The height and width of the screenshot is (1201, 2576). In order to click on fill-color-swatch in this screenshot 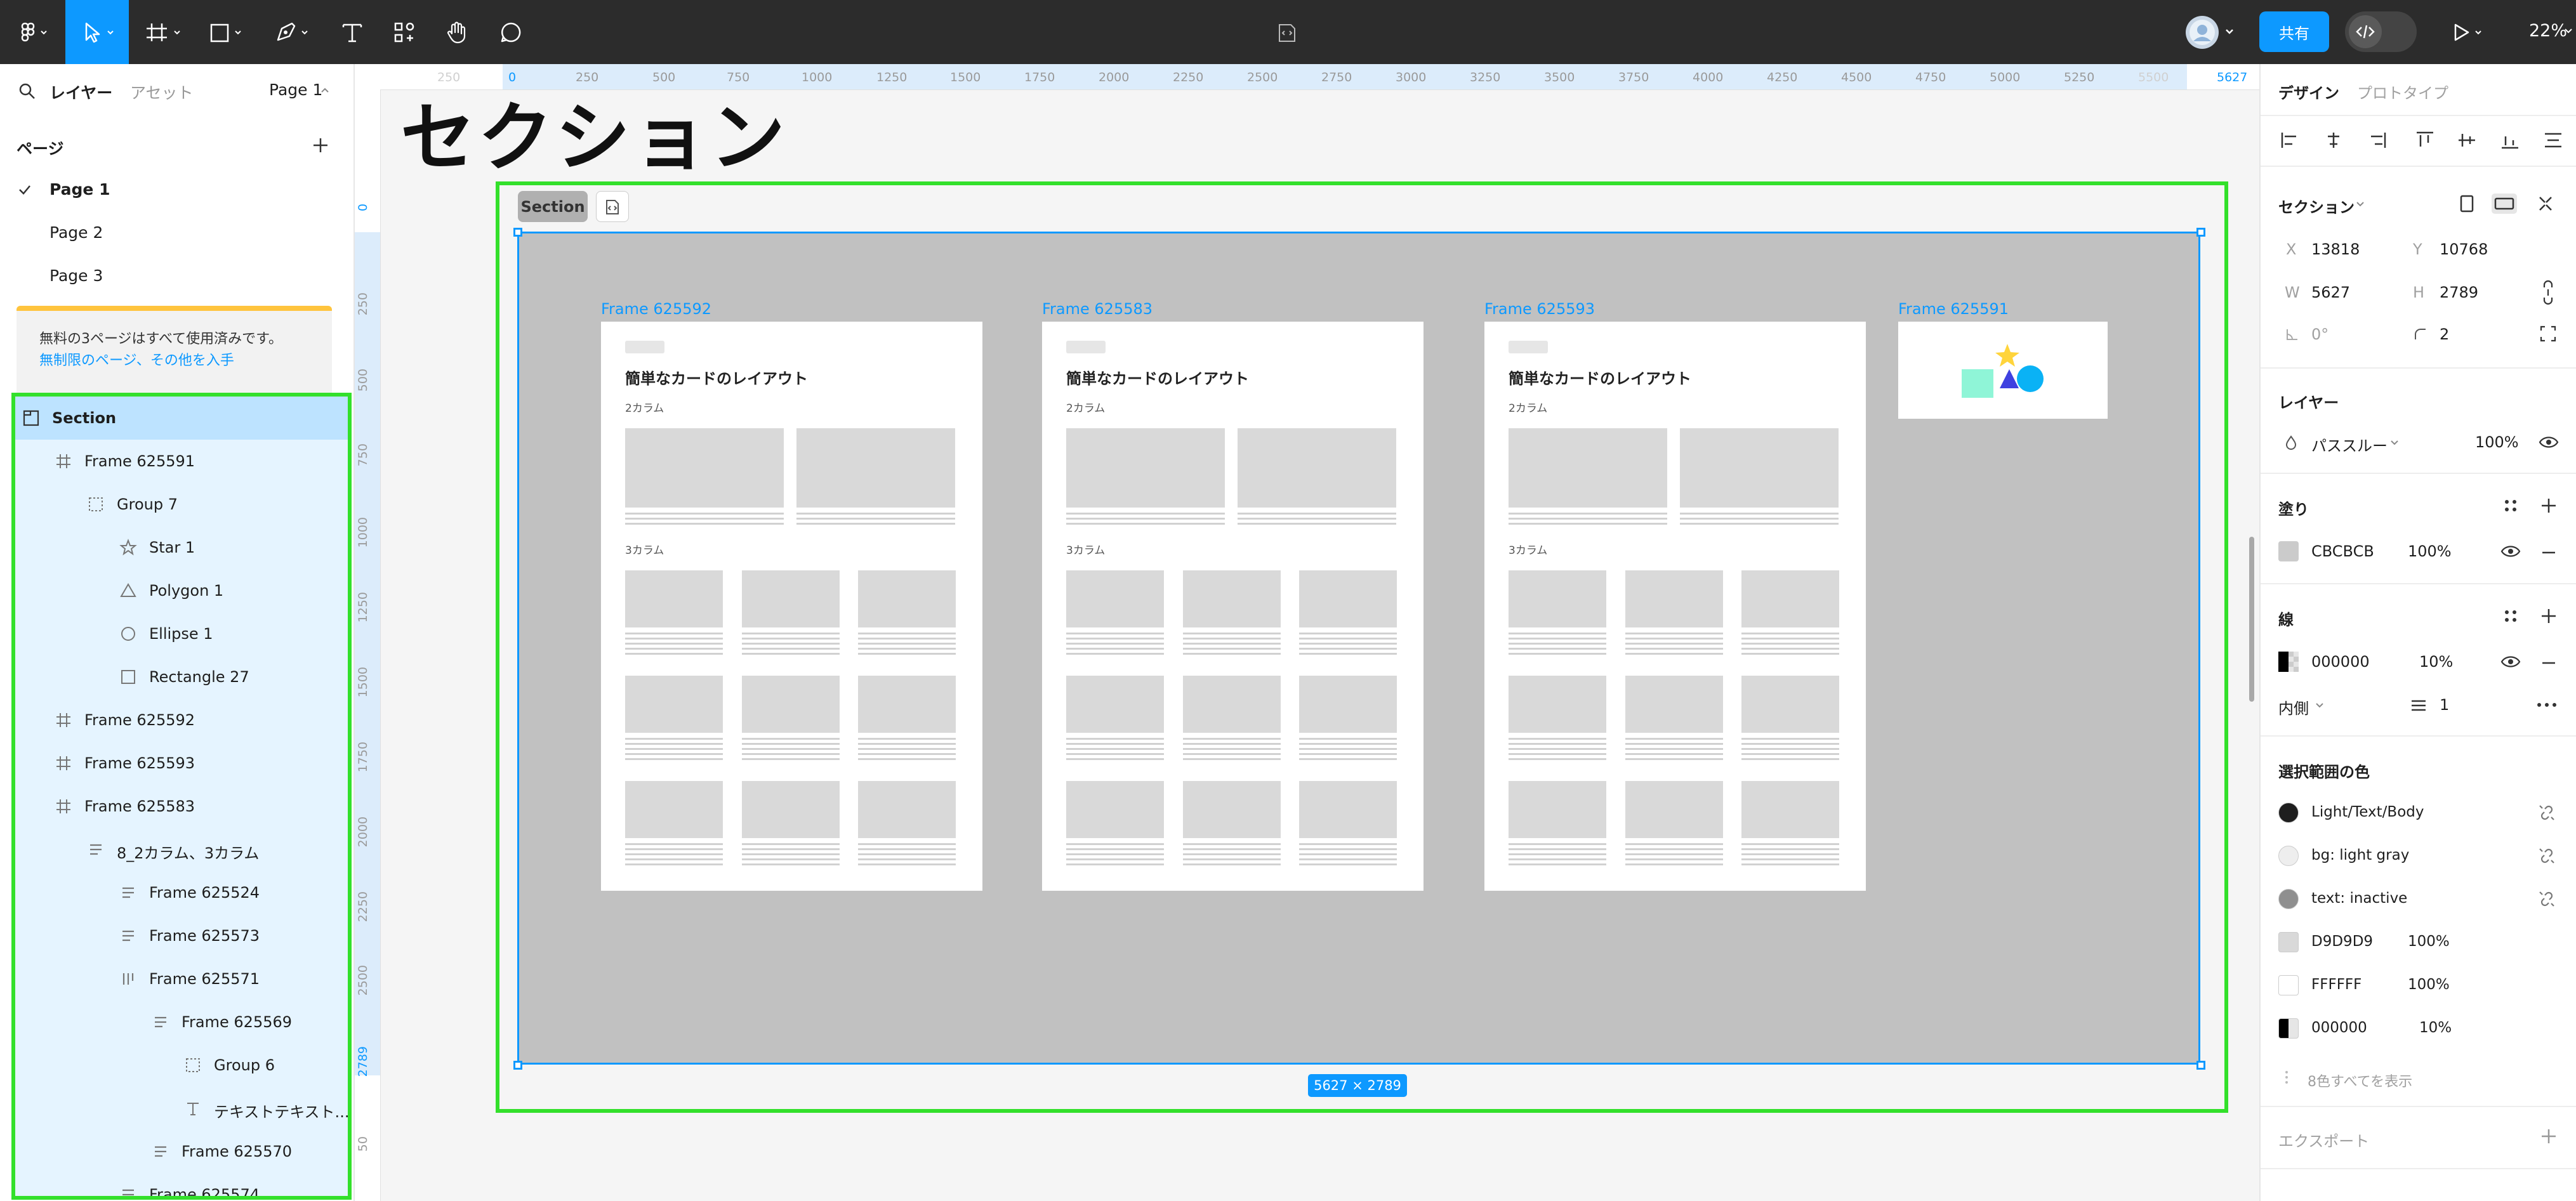, I will do `click(2289, 551)`.